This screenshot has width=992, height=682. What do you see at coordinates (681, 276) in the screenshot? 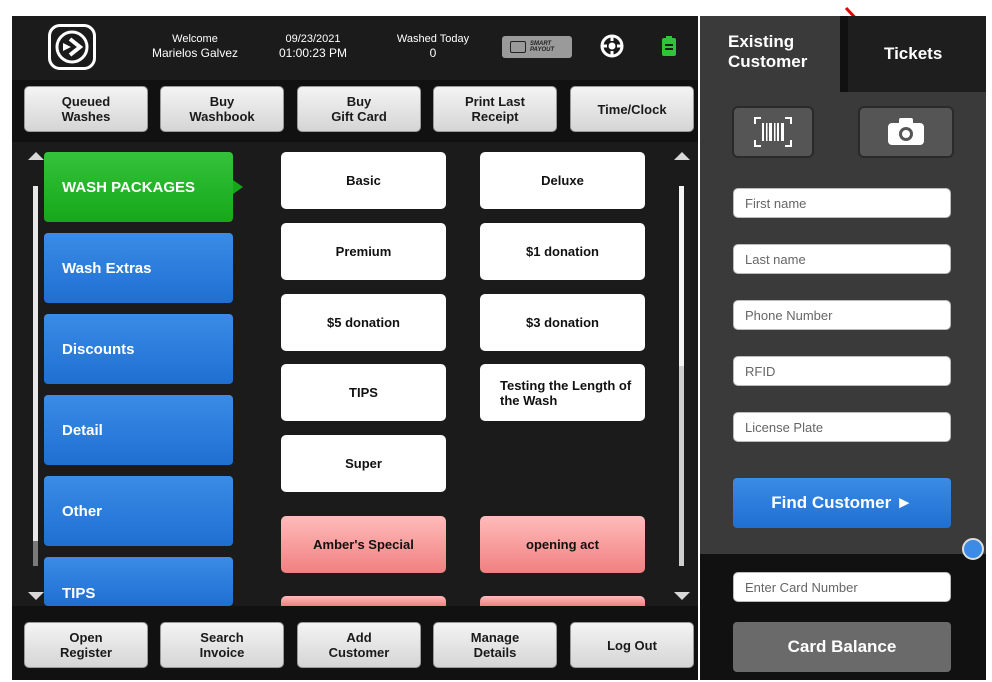
I see `package-scroll-thumb` at bounding box center [681, 276].